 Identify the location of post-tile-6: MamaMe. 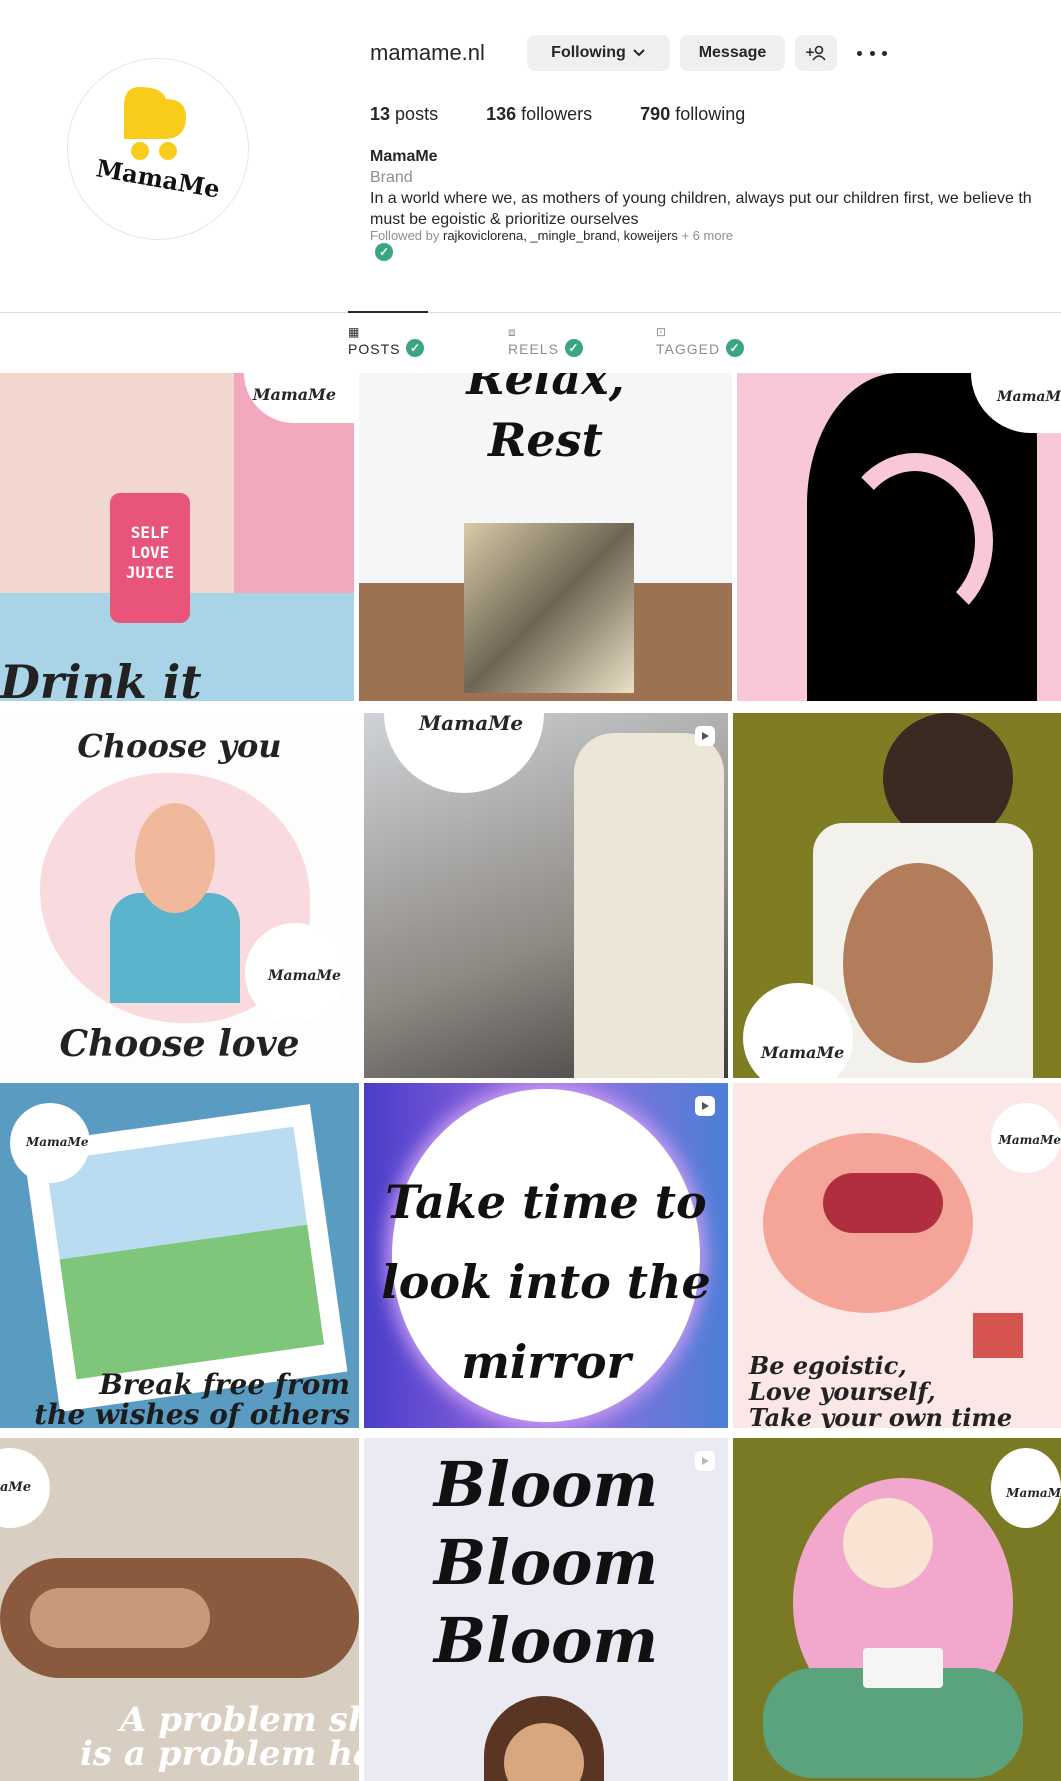
(897, 895).